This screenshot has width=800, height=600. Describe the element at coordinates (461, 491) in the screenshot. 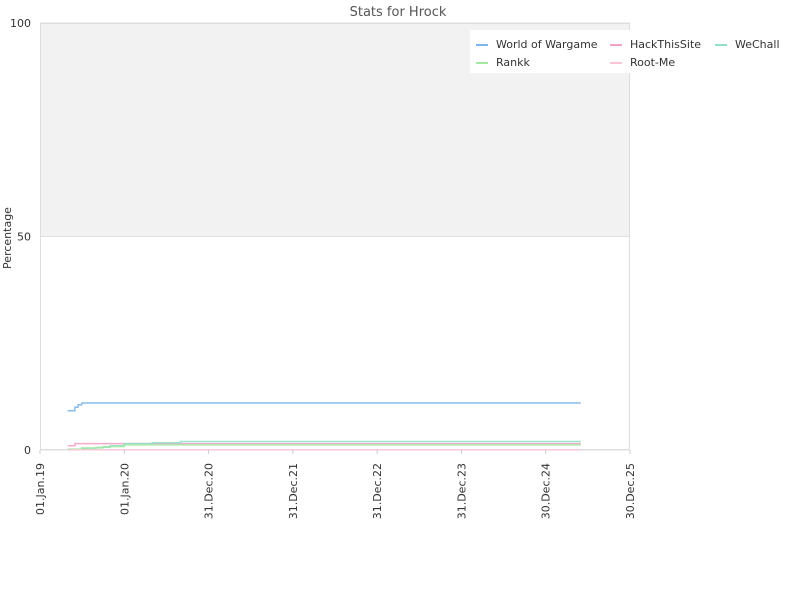

I see `x-tick-label: 31.Dec.23` at that location.